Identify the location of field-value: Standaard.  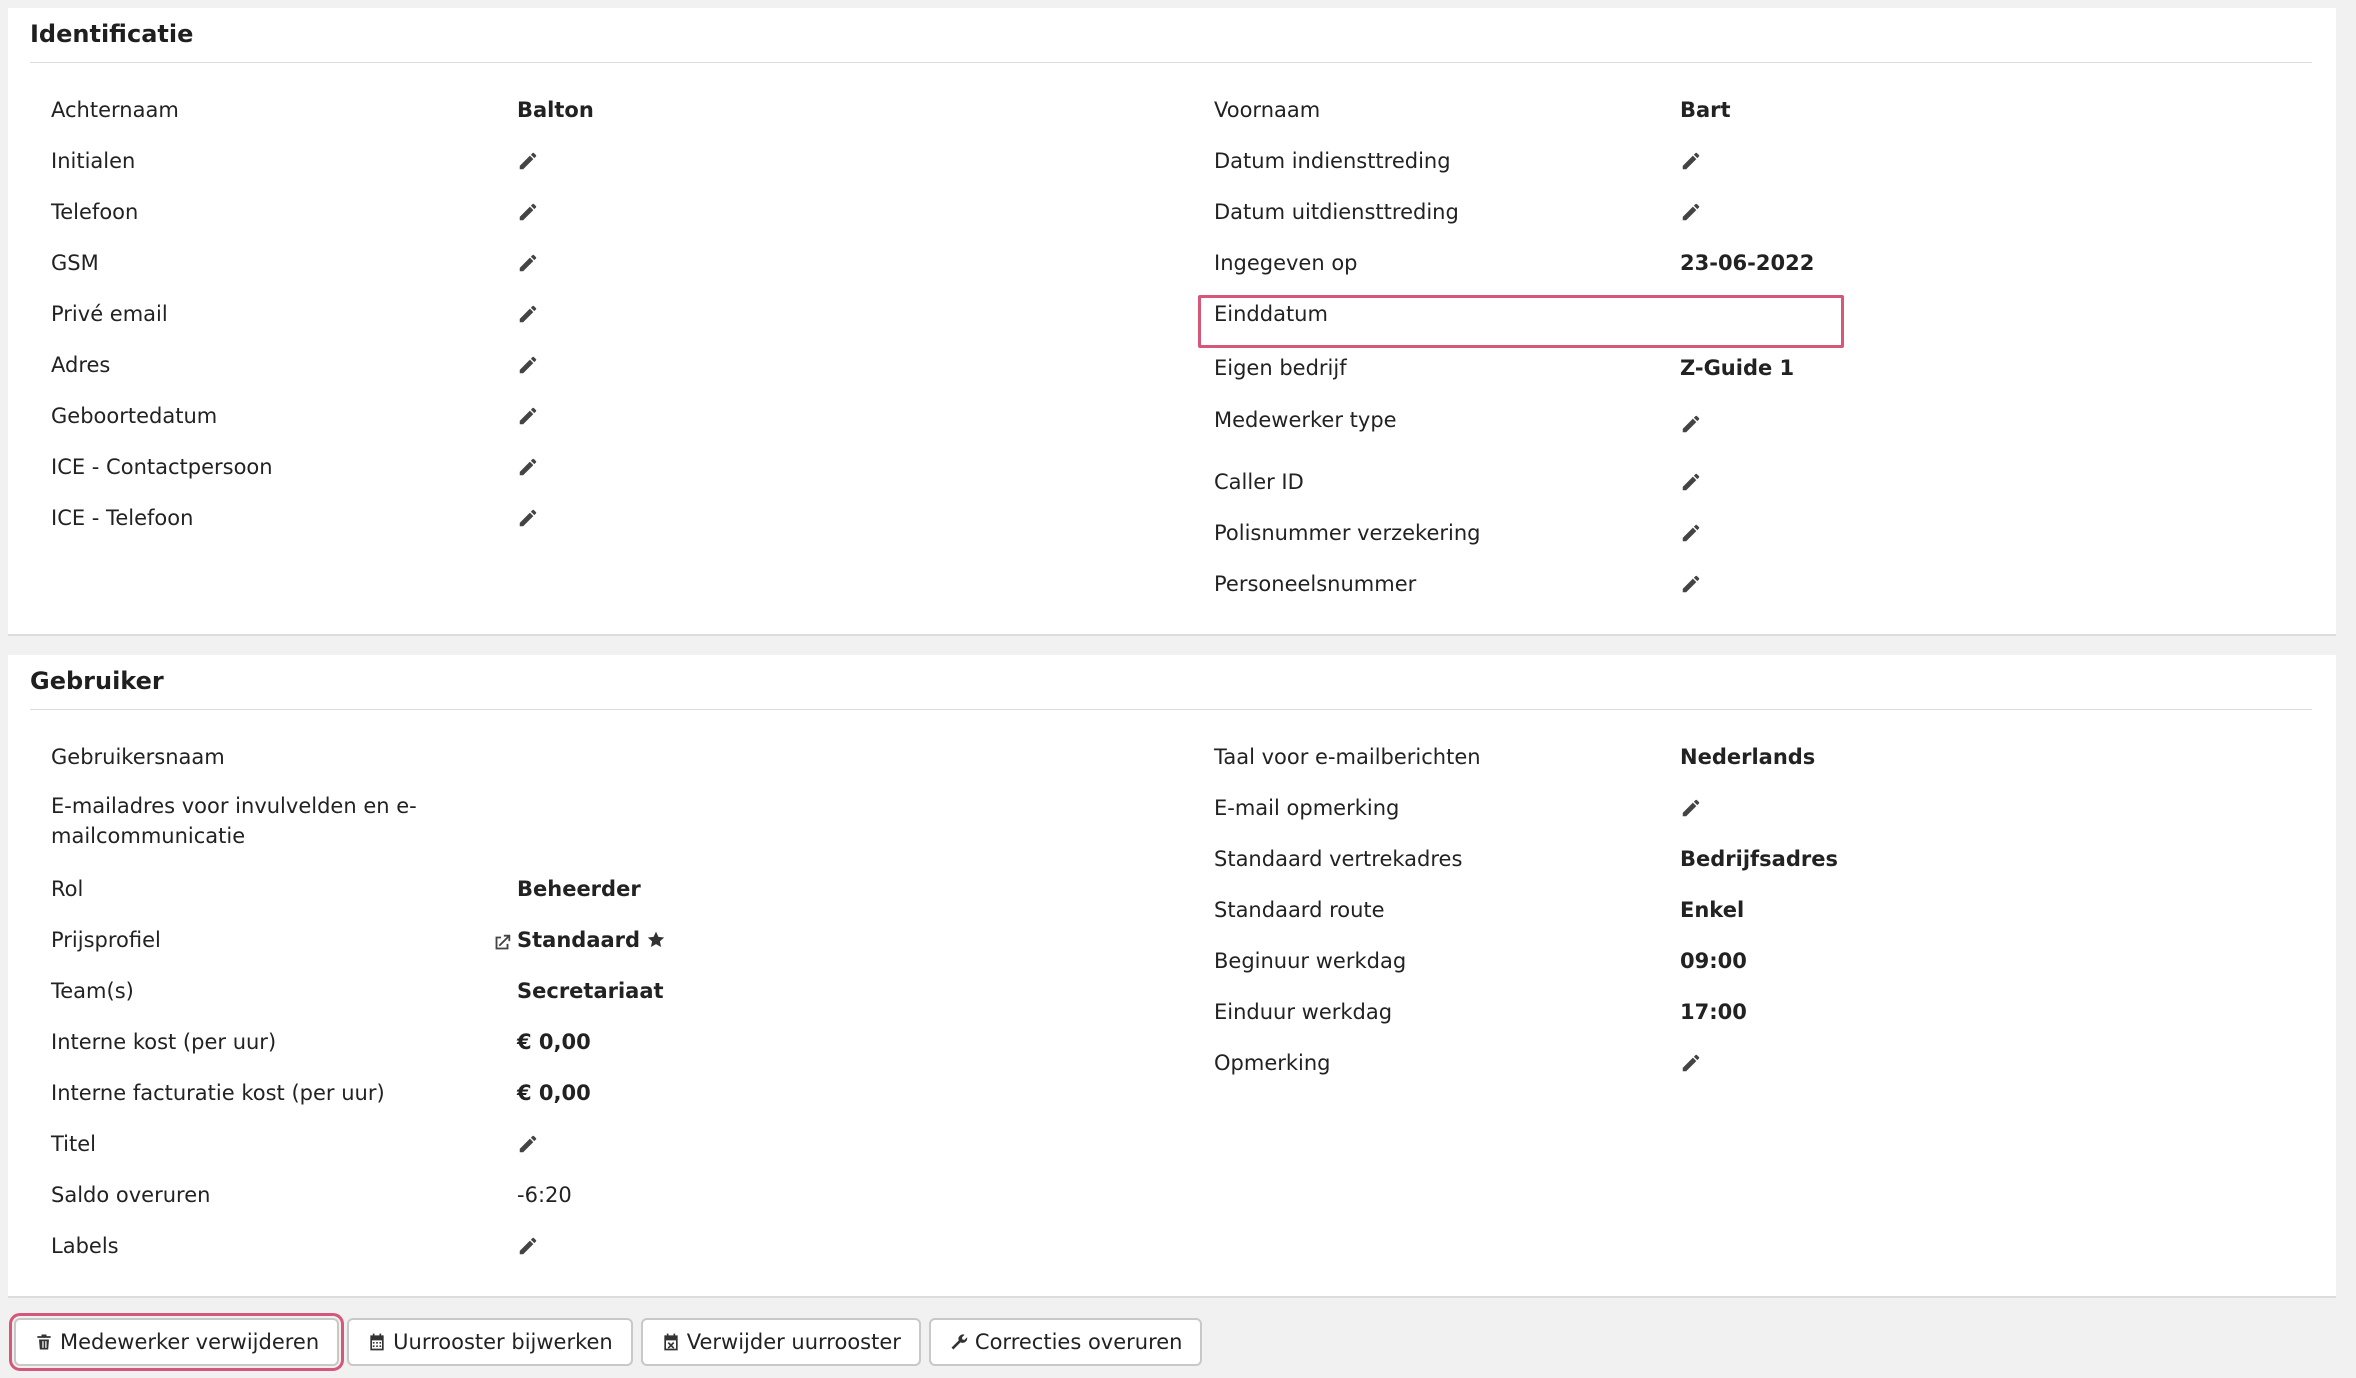
(591, 940).